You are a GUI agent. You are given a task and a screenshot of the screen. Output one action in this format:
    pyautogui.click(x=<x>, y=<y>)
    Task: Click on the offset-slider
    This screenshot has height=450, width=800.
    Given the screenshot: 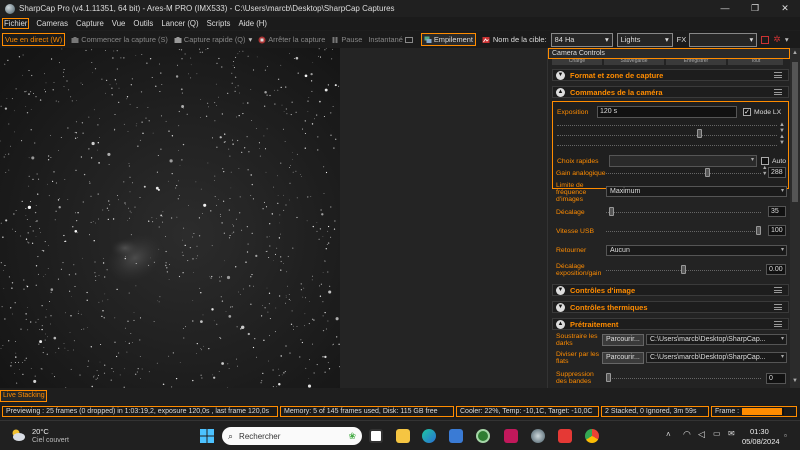 What is the action you would take?
    pyautogui.click(x=683, y=213)
    